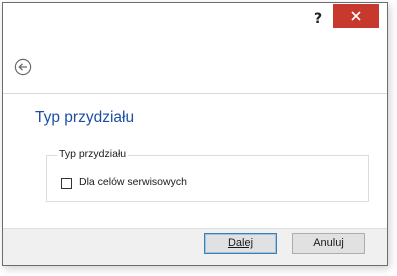 This screenshot has height=276, width=397. I want to click on next-button: Dalej, so click(240, 243).